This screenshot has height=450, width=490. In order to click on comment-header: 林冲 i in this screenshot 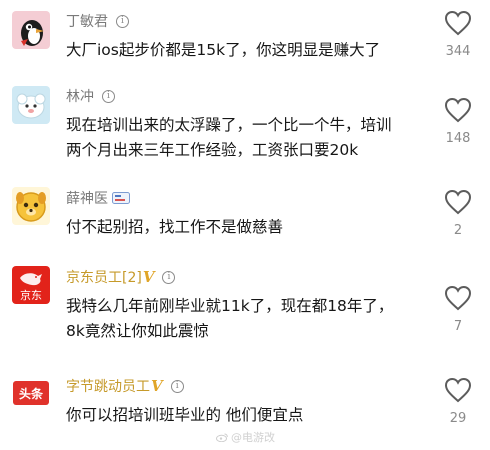, I will do `click(90, 96)`.